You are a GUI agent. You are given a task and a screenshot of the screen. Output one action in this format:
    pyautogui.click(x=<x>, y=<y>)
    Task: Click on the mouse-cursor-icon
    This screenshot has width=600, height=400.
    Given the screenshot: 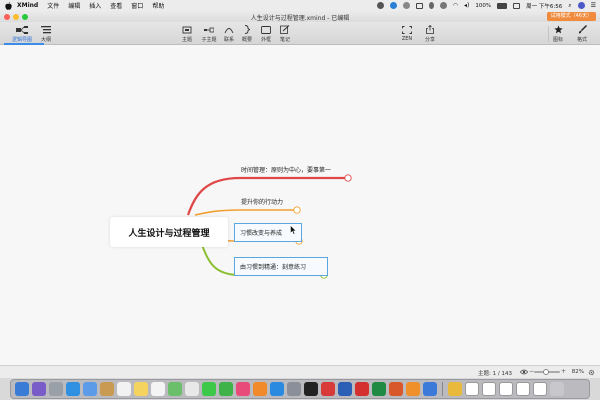 What is the action you would take?
    pyautogui.click(x=293, y=230)
    